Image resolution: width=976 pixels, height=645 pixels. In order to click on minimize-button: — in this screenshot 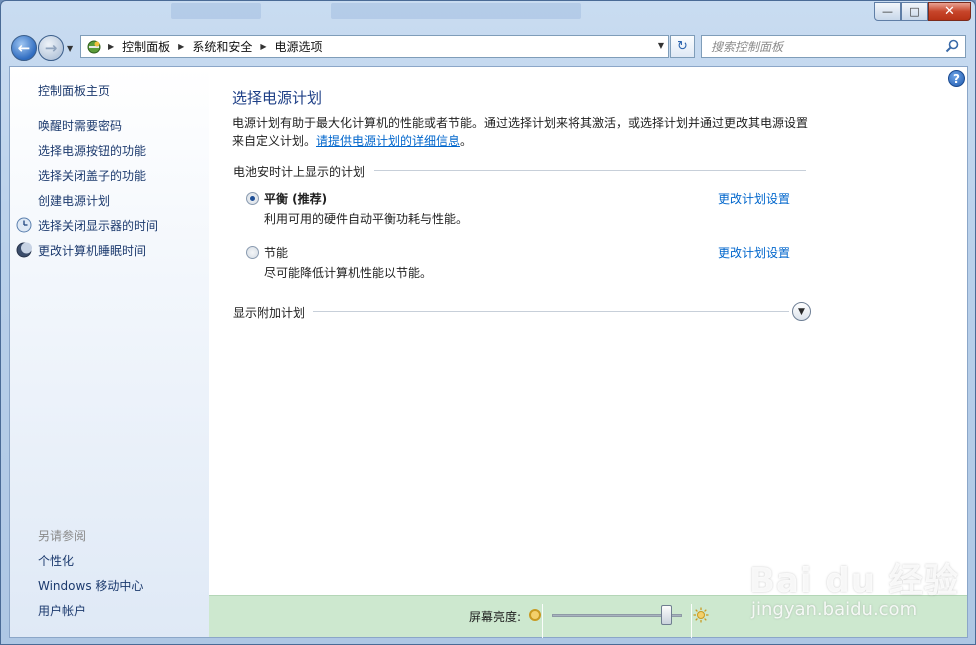, I will do `click(887, 11)`.